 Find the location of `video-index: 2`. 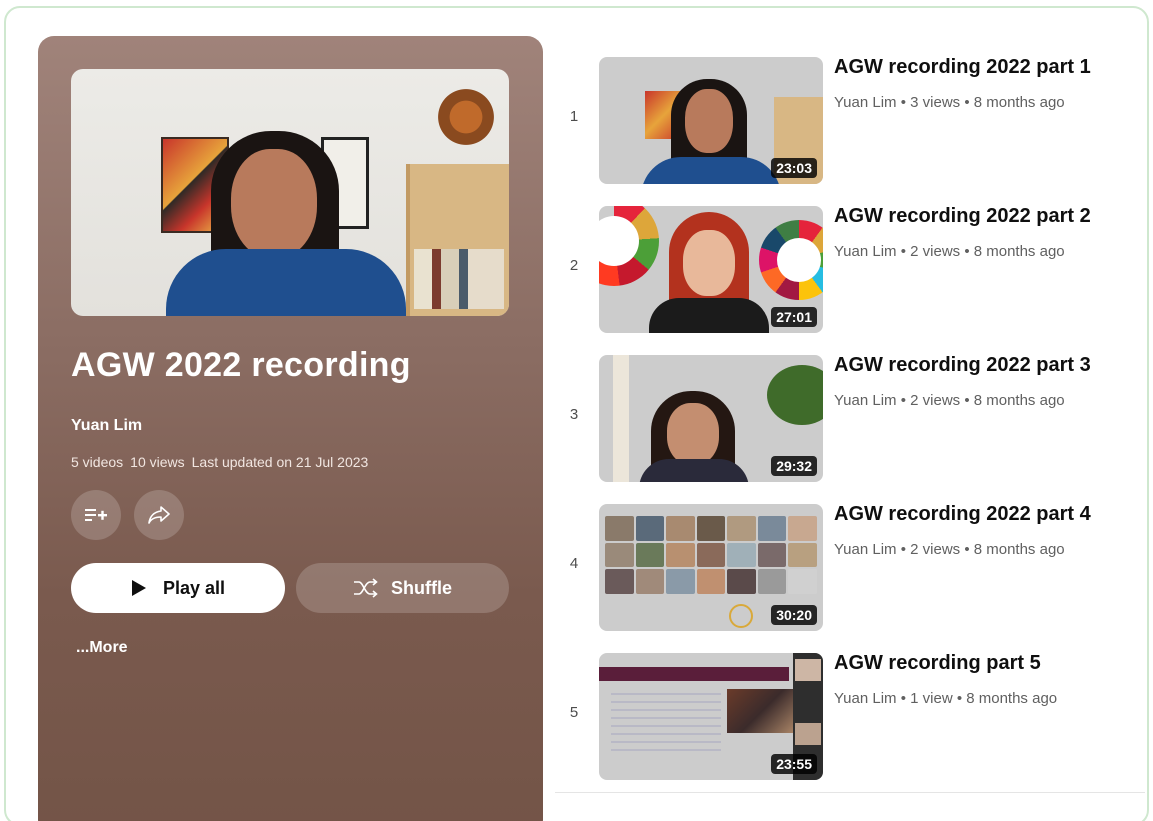

video-index: 2 is located at coordinates (574, 265).